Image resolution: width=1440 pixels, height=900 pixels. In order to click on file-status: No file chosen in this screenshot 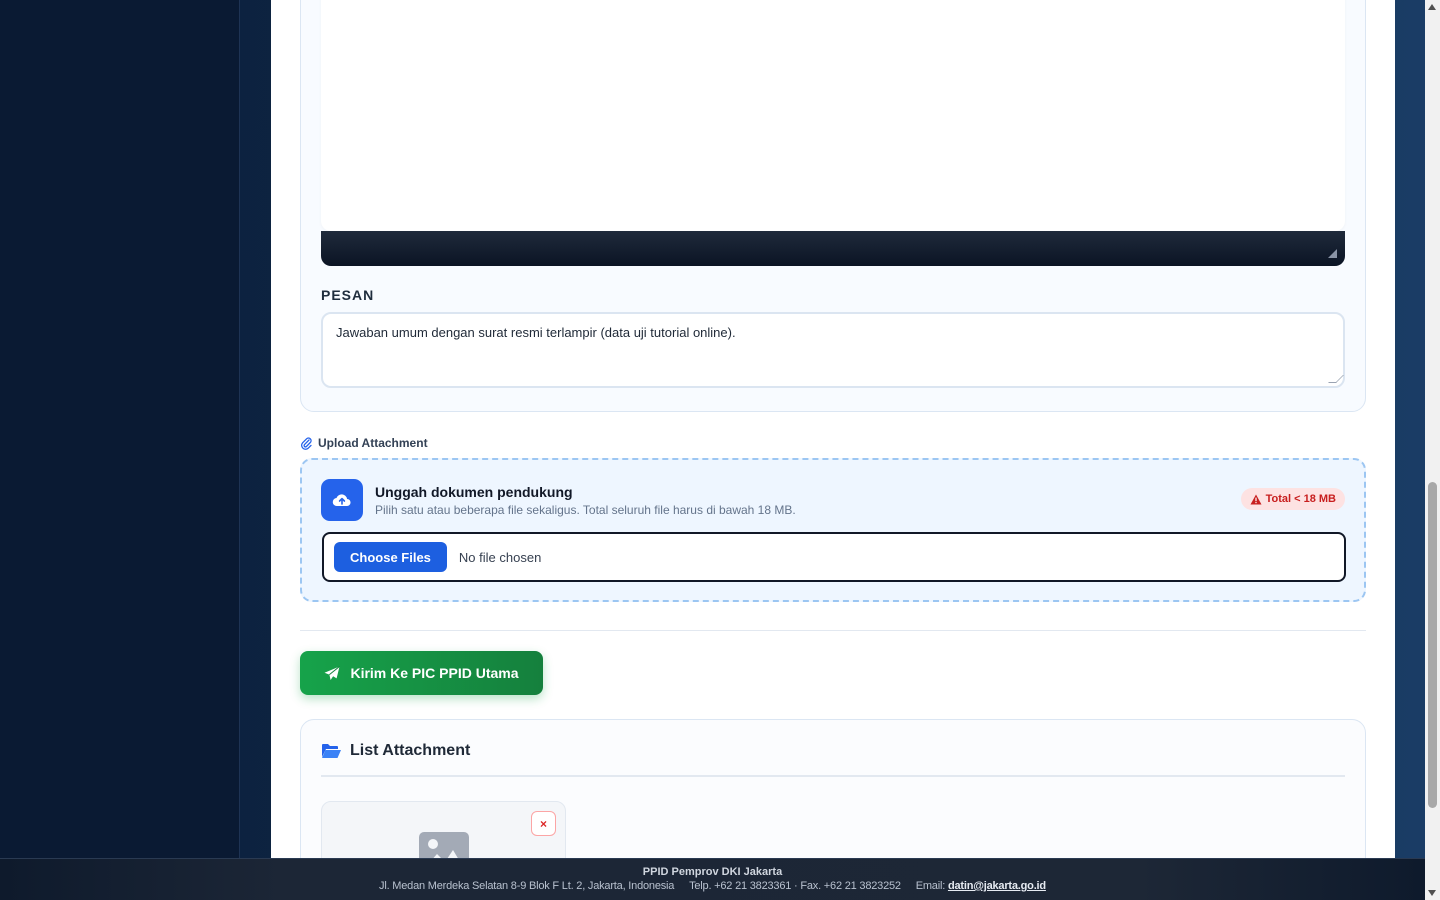, I will do `click(500, 557)`.